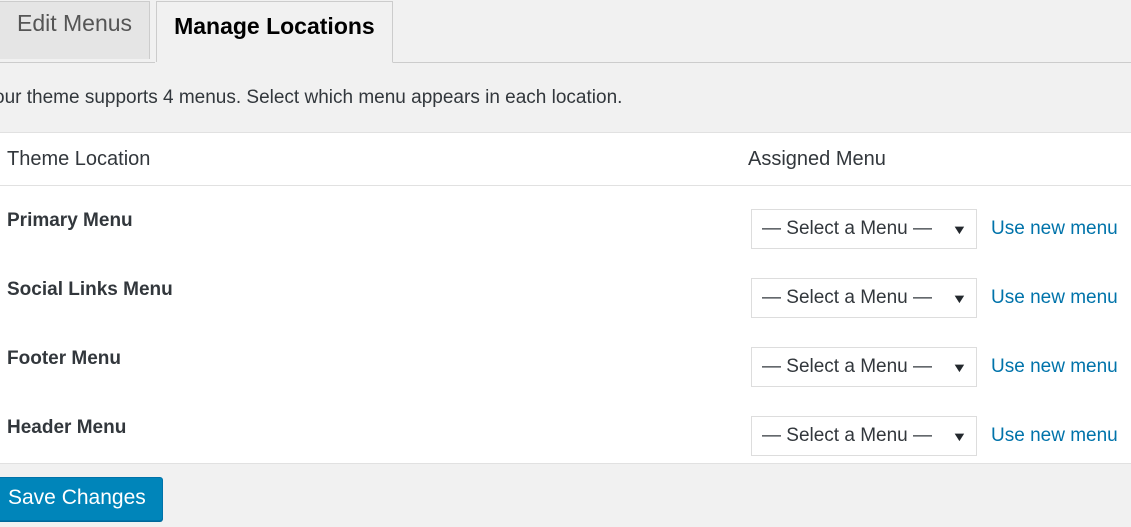 This screenshot has width=1131, height=527. Describe the element at coordinates (565, 159) in the screenshot. I see `table-header-row: Theme Location Assigned Menu` at that location.